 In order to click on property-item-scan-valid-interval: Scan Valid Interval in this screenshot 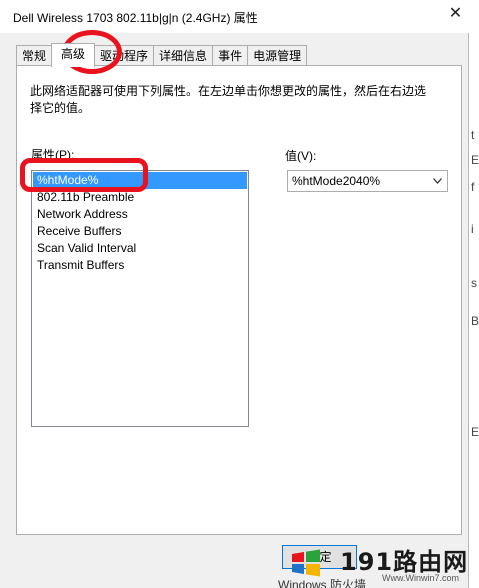, I will do `click(140, 248)`.